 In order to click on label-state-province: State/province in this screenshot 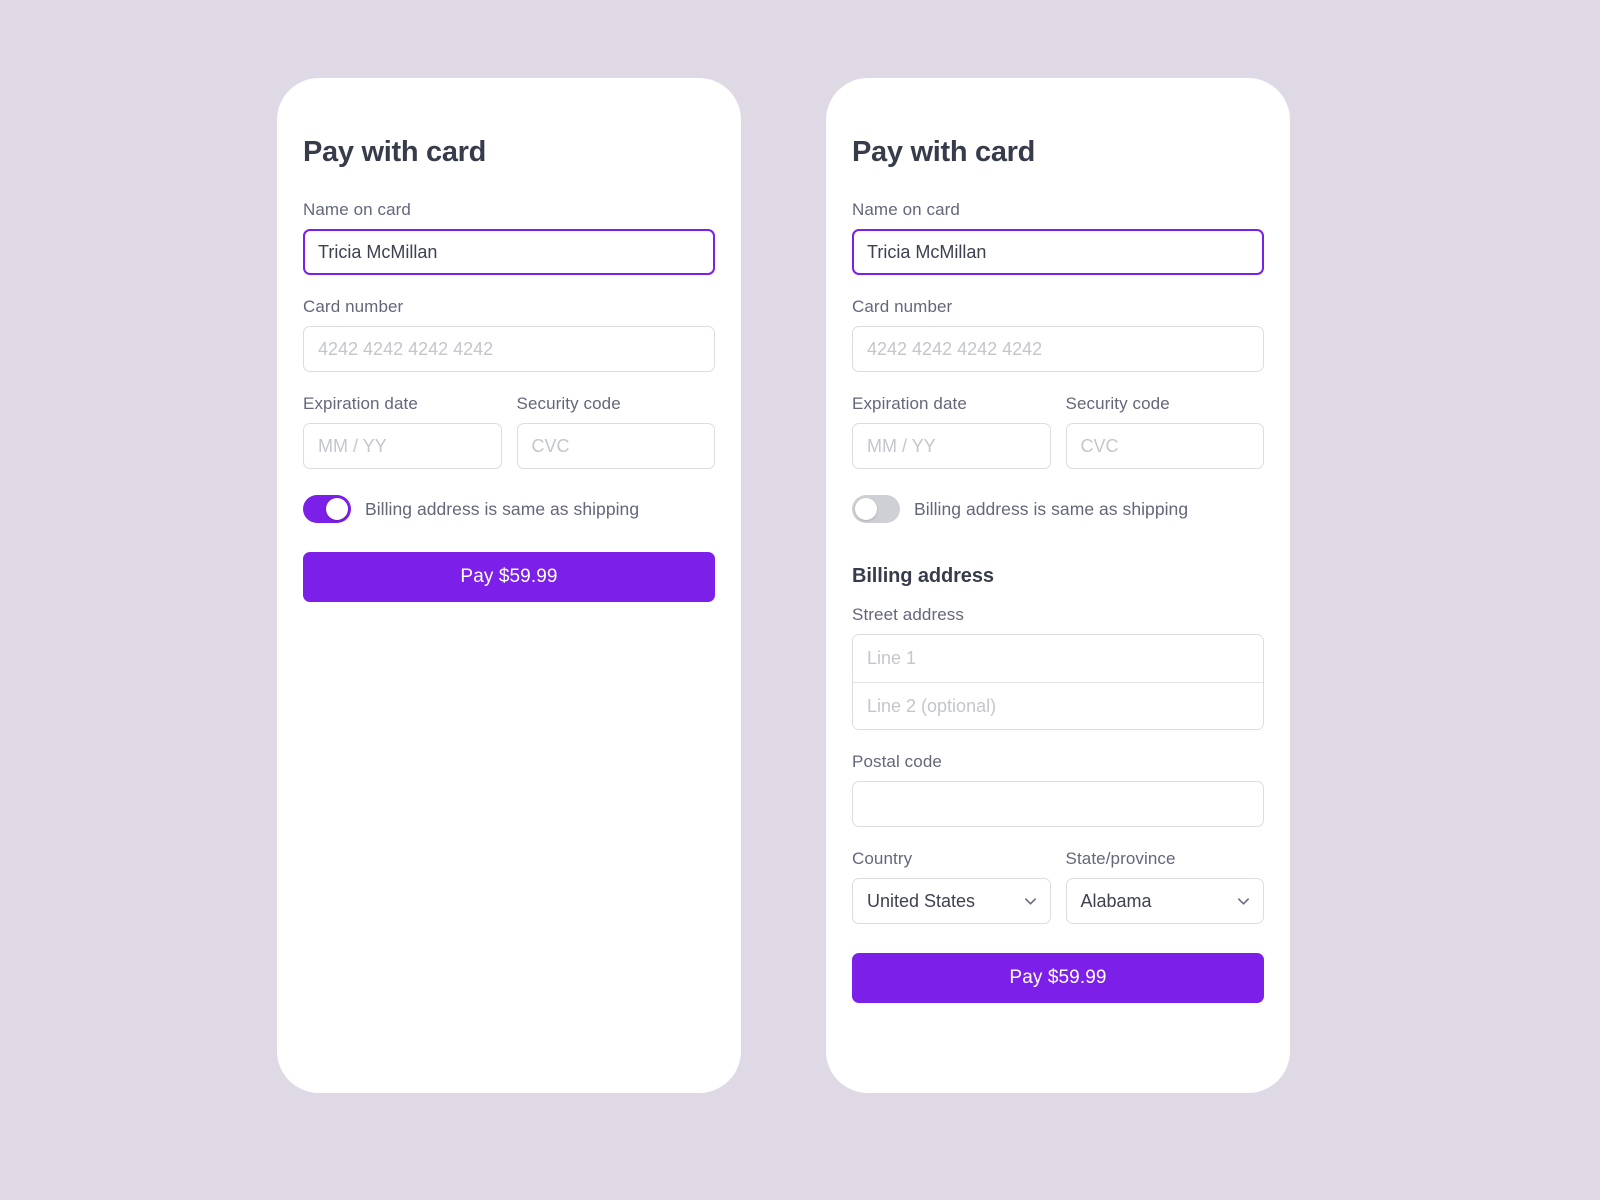, I will do `click(1120, 858)`.